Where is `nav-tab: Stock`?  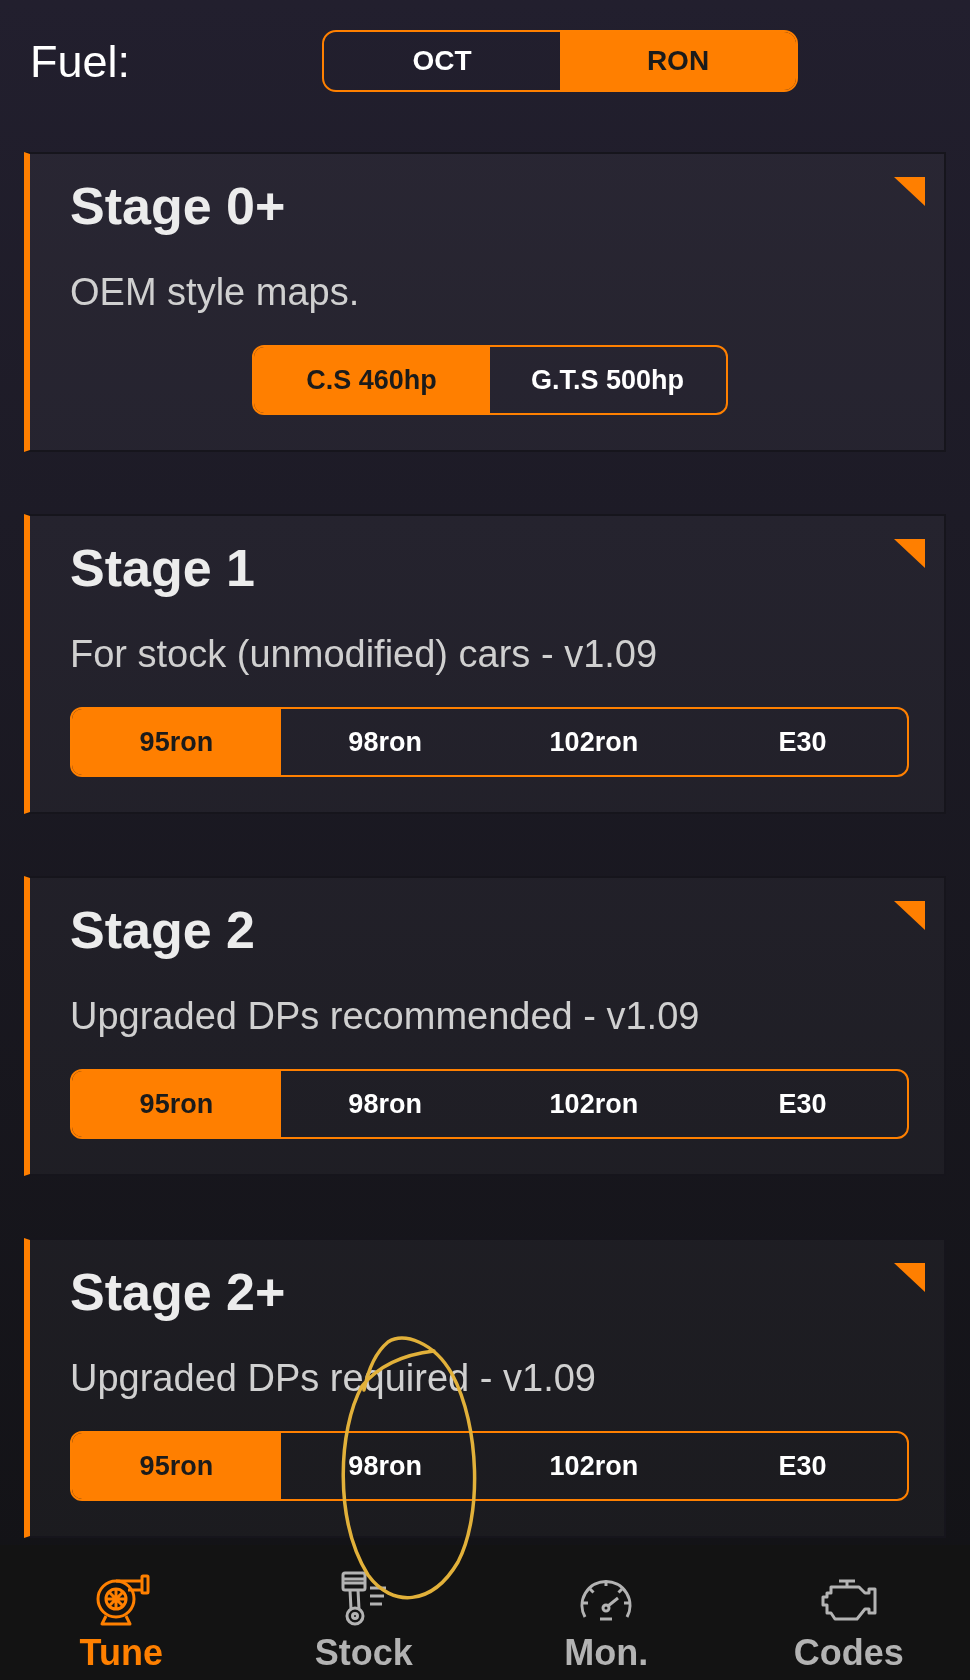 nav-tab: Stock is located at coordinates (363, 1612).